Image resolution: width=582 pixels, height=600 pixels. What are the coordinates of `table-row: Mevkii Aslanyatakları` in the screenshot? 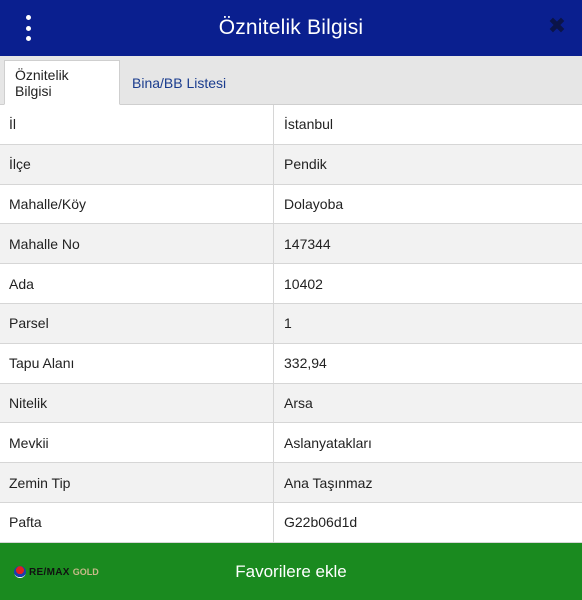 It's located at (291, 443).